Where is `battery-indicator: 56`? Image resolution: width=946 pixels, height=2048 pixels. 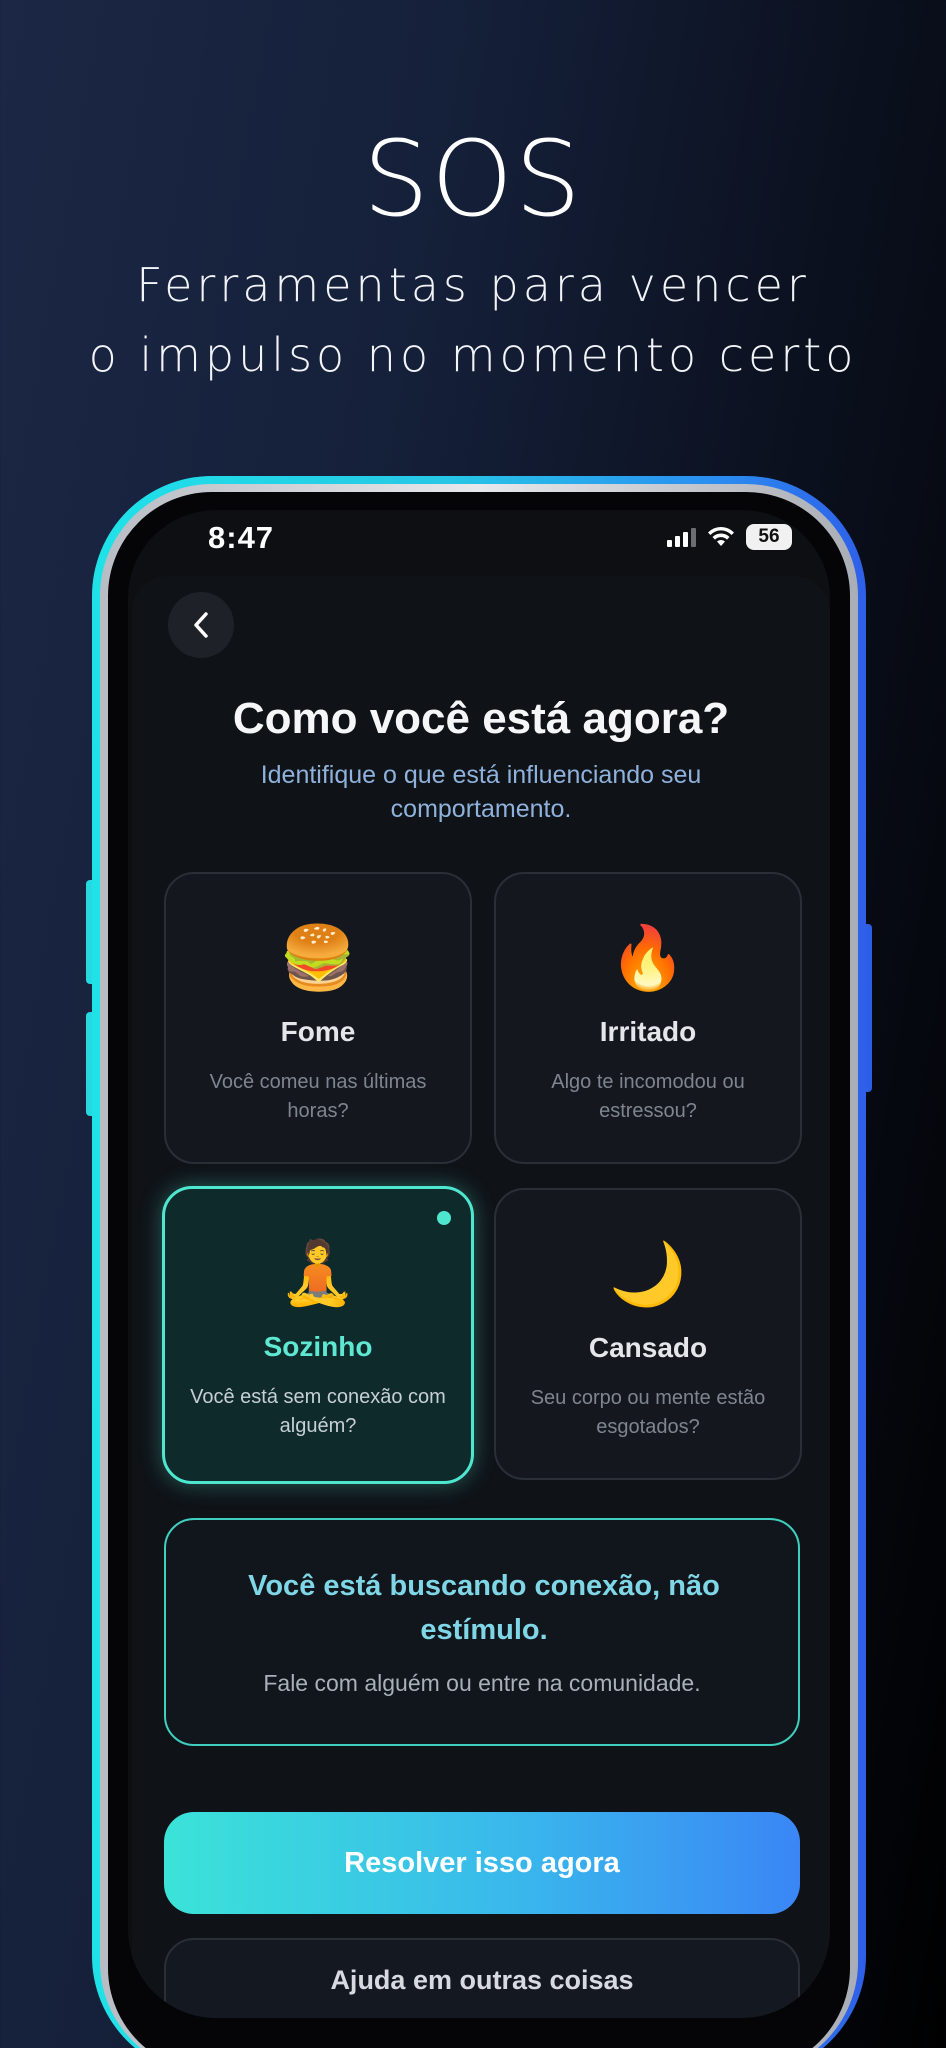 battery-indicator: 56 is located at coordinates (769, 537).